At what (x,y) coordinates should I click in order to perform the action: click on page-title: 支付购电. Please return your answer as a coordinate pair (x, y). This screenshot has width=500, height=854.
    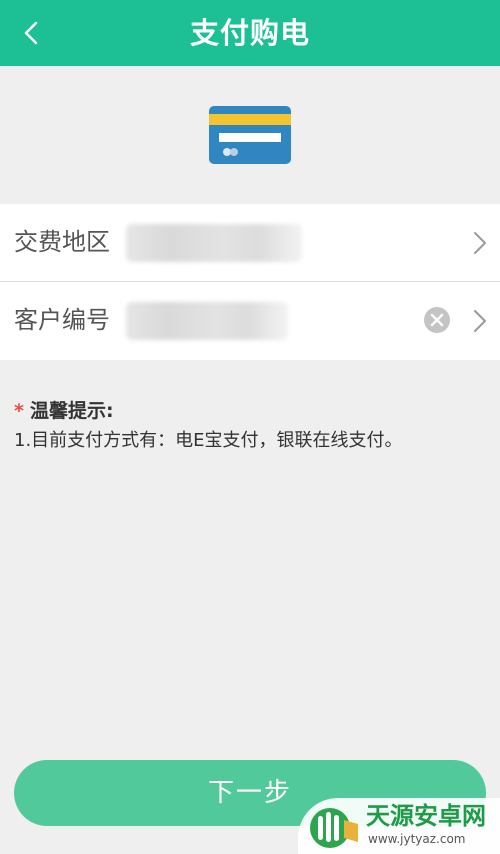
    Looking at the image, I should click on (249, 33).